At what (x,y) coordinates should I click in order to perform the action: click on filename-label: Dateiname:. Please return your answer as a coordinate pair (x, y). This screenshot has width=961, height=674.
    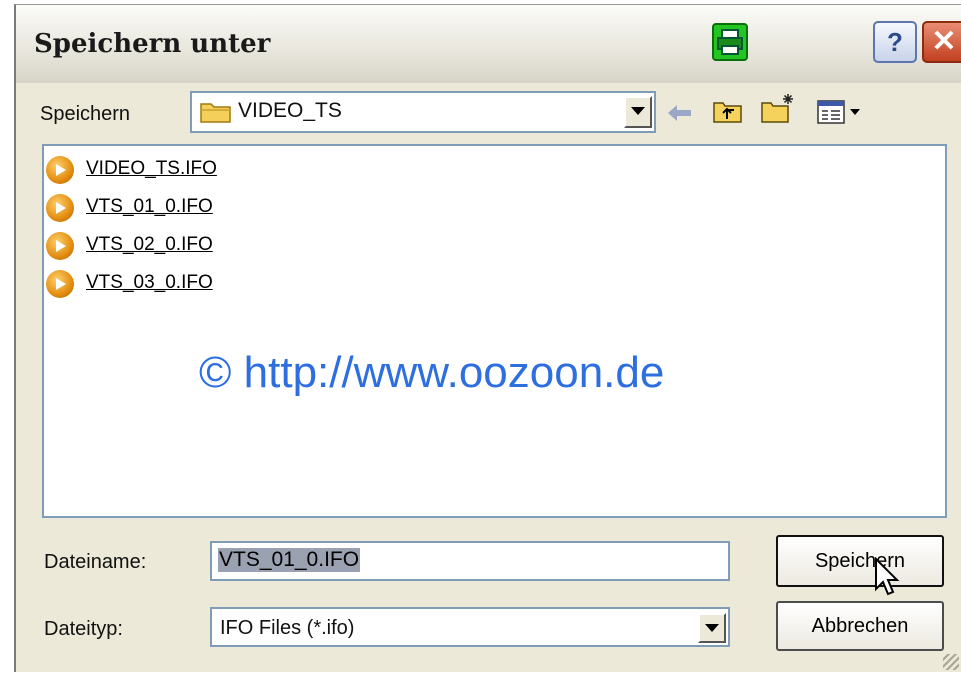
    Looking at the image, I should click on (95, 562).